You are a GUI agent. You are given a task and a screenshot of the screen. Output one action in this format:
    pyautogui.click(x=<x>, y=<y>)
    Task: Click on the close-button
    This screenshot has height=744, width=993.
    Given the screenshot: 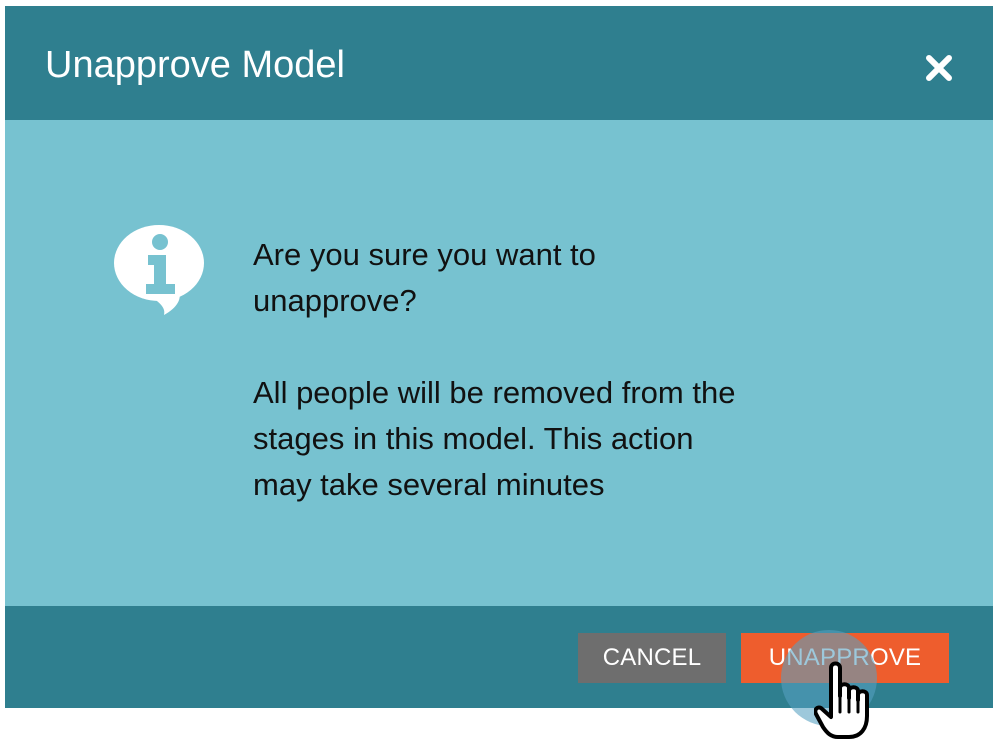 What is the action you would take?
    pyautogui.click(x=939, y=68)
    